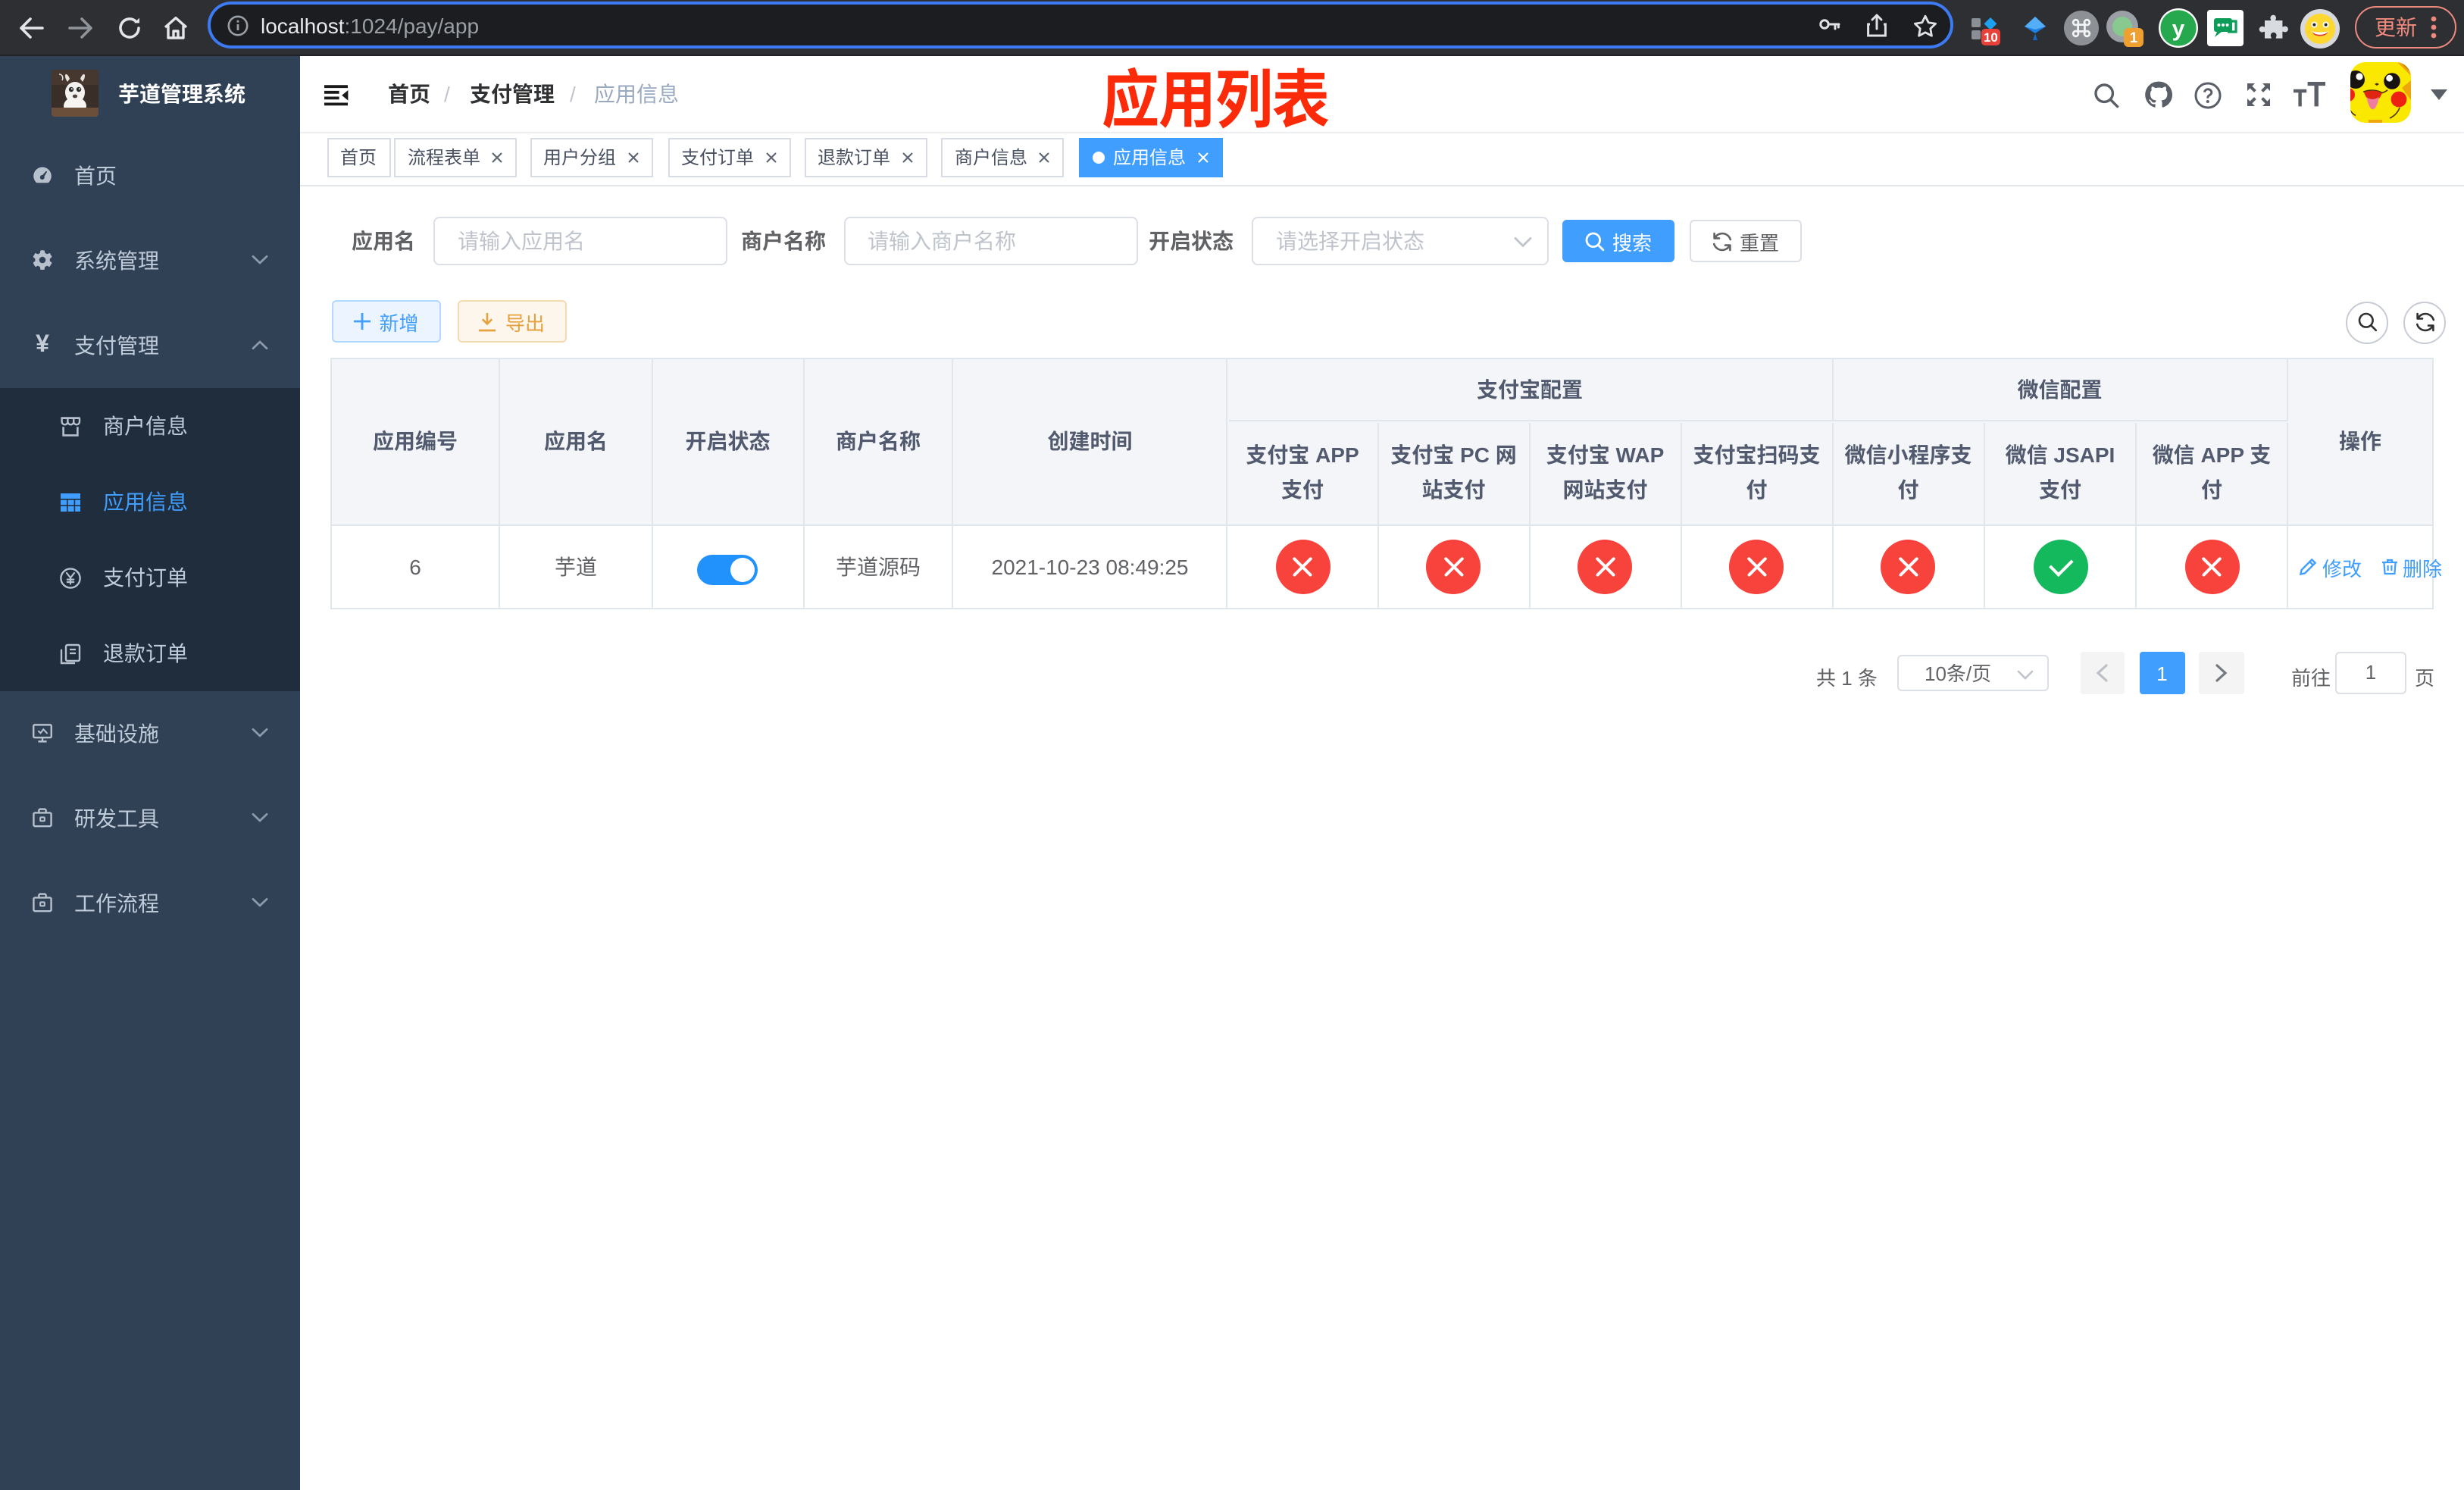  Describe the element at coordinates (1991, 37) in the screenshot. I see `svg-text: 10` at that location.